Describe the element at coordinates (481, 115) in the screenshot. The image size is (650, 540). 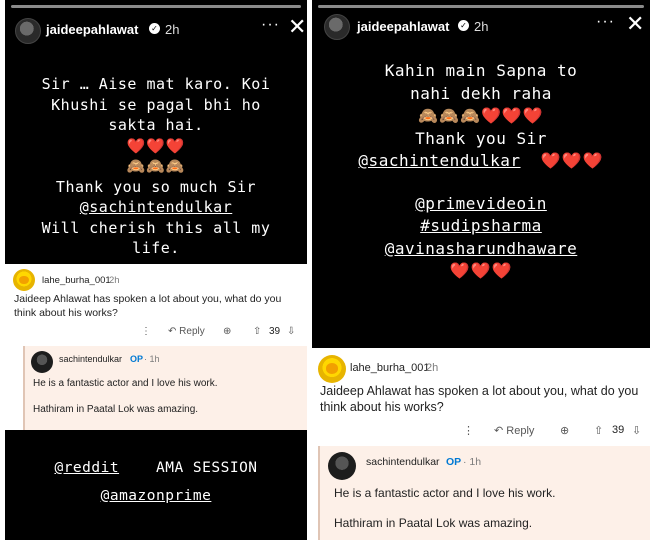
I see `emoji-line: 🙈🙈🙈❤️❤️❤️` at that location.